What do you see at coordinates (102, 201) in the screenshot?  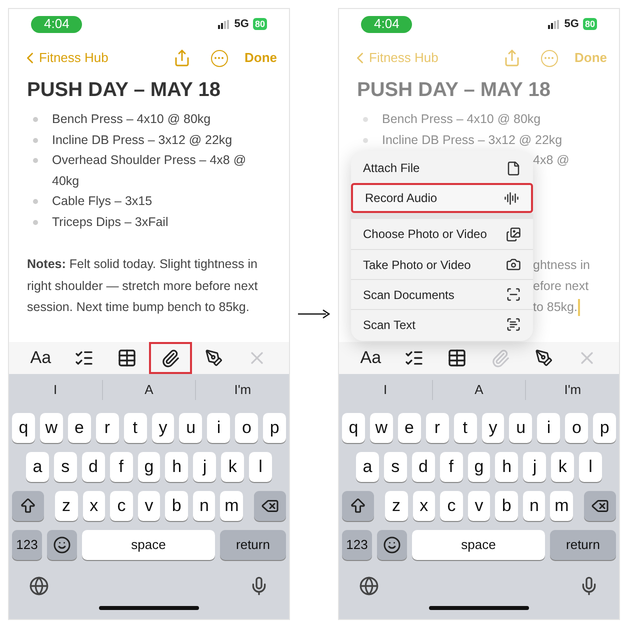 I see `list-item: Cable Flys – 3x15` at bounding box center [102, 201].